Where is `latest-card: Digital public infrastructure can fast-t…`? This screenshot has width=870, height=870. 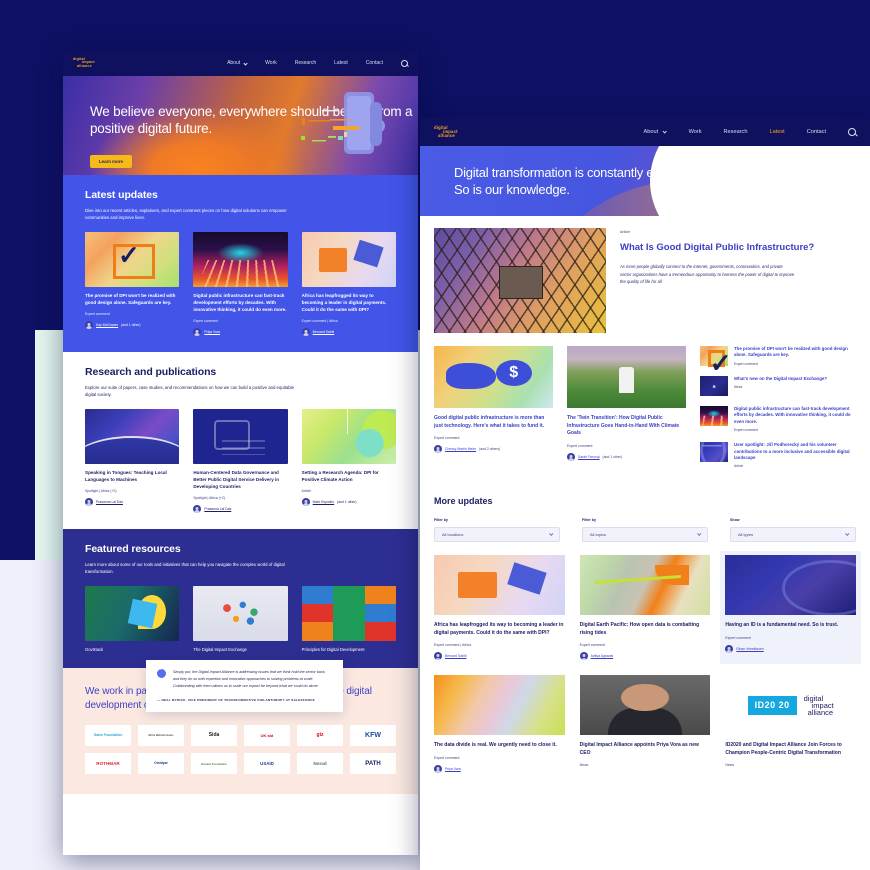
latest-card: Digital public infrastructure can fast-t… is located at coordinates (240, 284).